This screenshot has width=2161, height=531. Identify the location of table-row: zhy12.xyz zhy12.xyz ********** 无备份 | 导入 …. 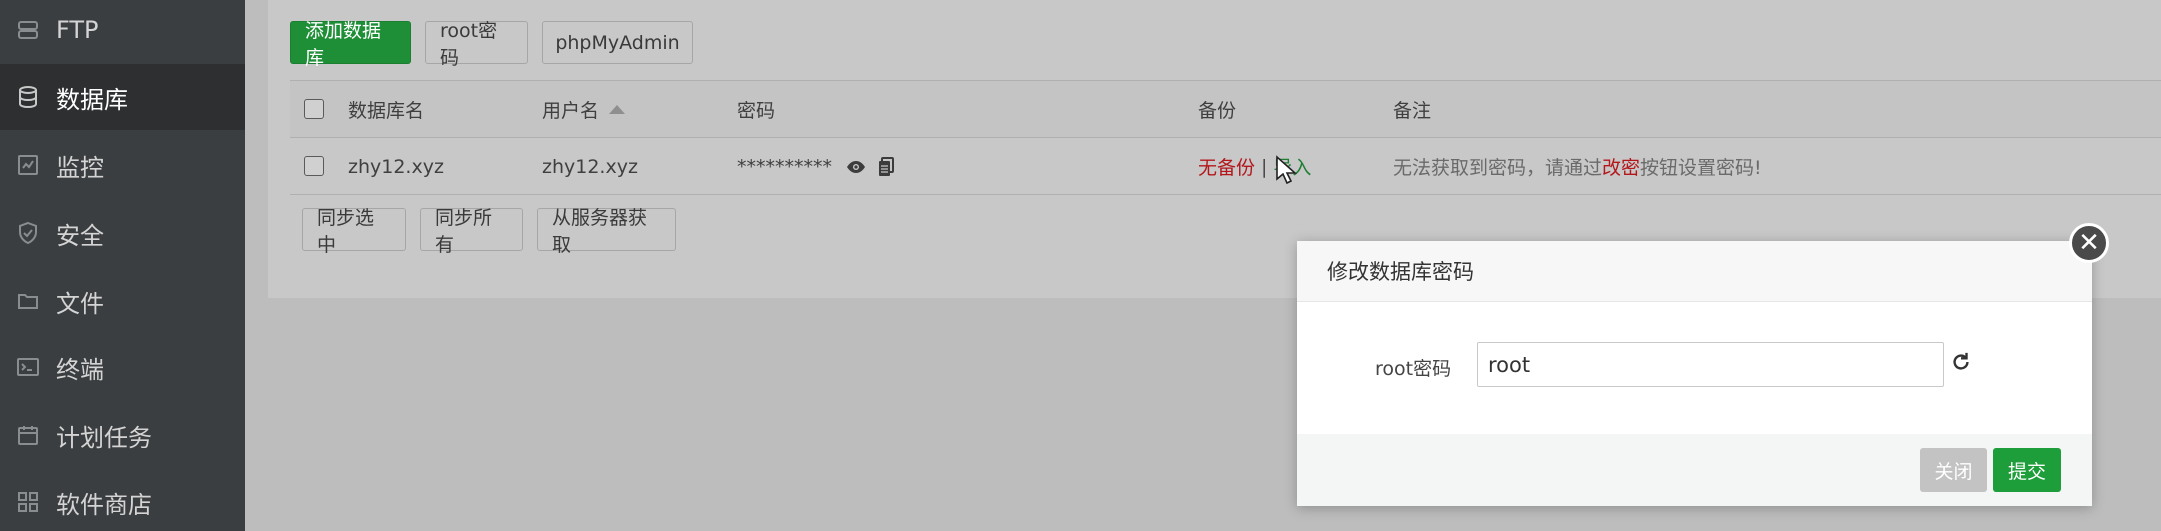
(1225, 166).